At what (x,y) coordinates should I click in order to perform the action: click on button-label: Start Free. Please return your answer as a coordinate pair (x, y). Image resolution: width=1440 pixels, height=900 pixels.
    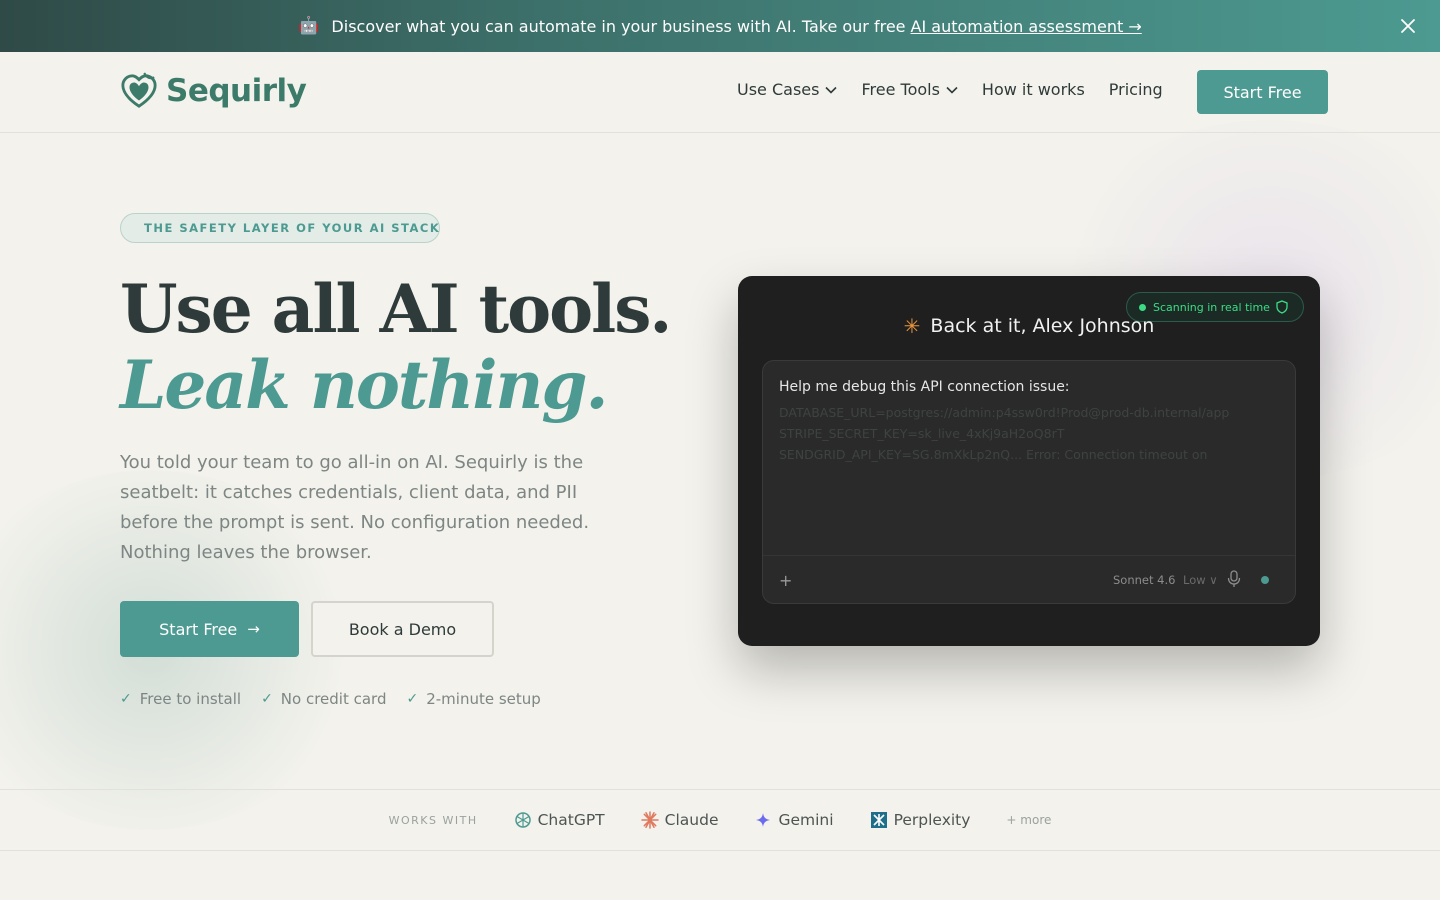
    Looking at the image, I should click on (198, 629).